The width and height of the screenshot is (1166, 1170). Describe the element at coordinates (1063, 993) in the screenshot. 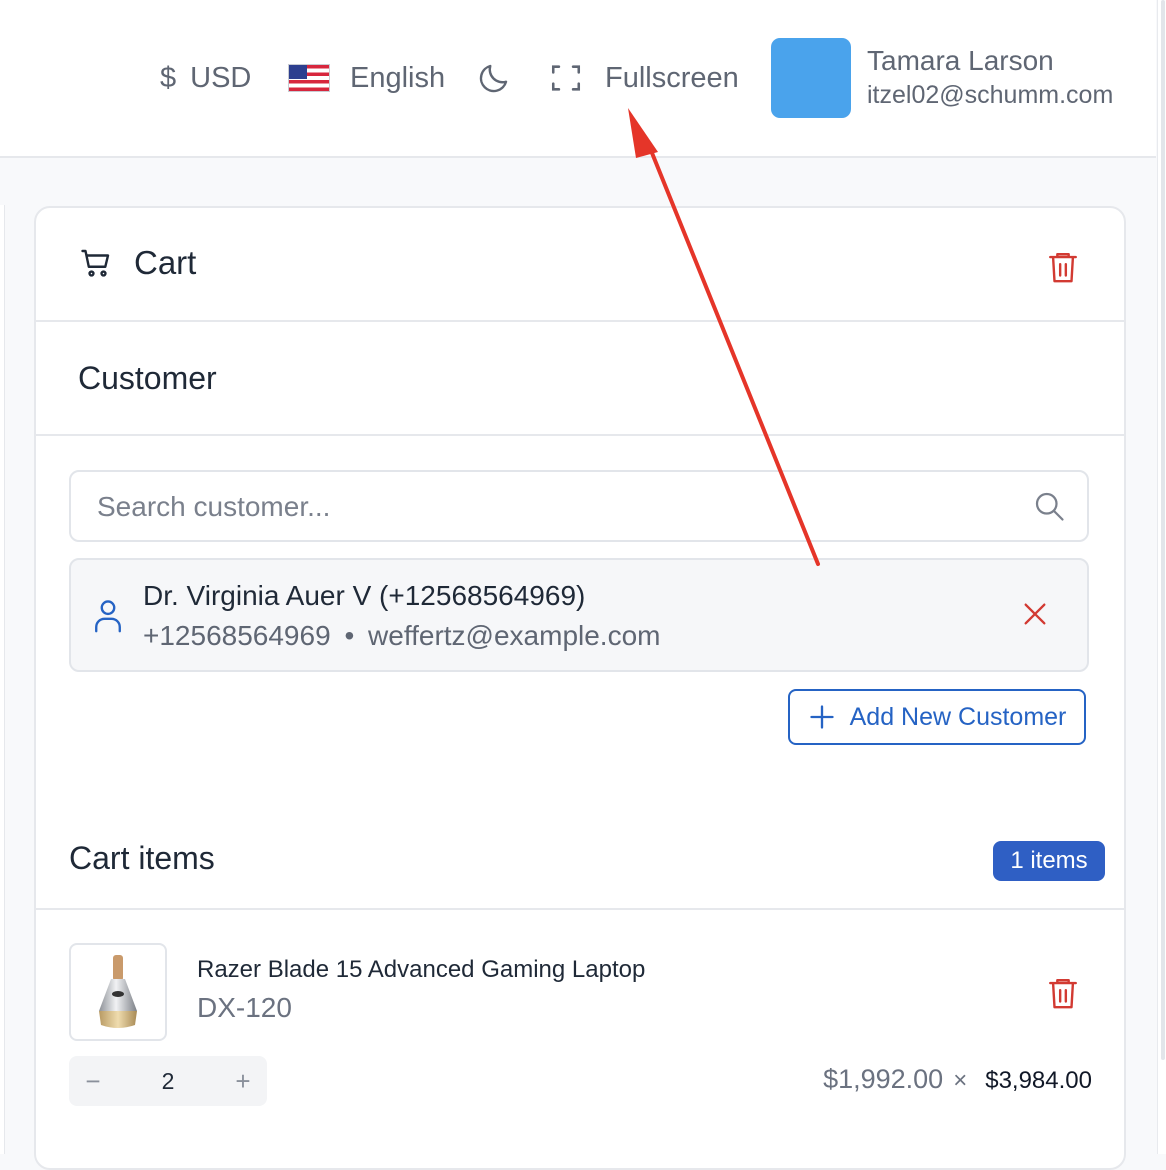

I see `remove-item-trash-icon` at that location.